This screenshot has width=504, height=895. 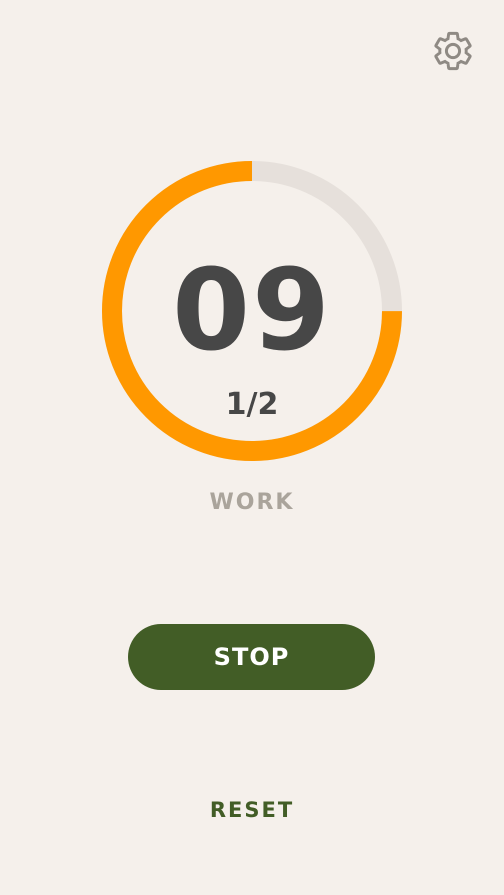 I want to click on stop-button-label: STOP, so click(x=251, y=657).